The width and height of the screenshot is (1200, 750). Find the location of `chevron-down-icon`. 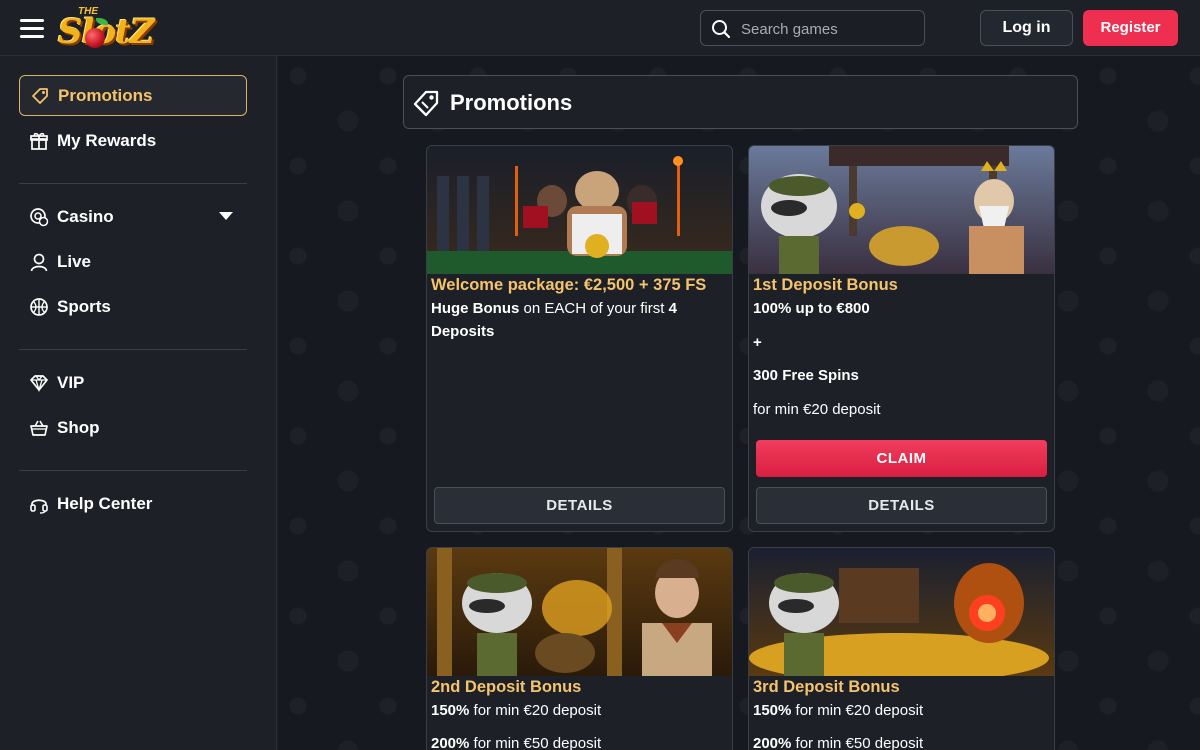

chevron-down-icon is located at coordinates (226, 216).